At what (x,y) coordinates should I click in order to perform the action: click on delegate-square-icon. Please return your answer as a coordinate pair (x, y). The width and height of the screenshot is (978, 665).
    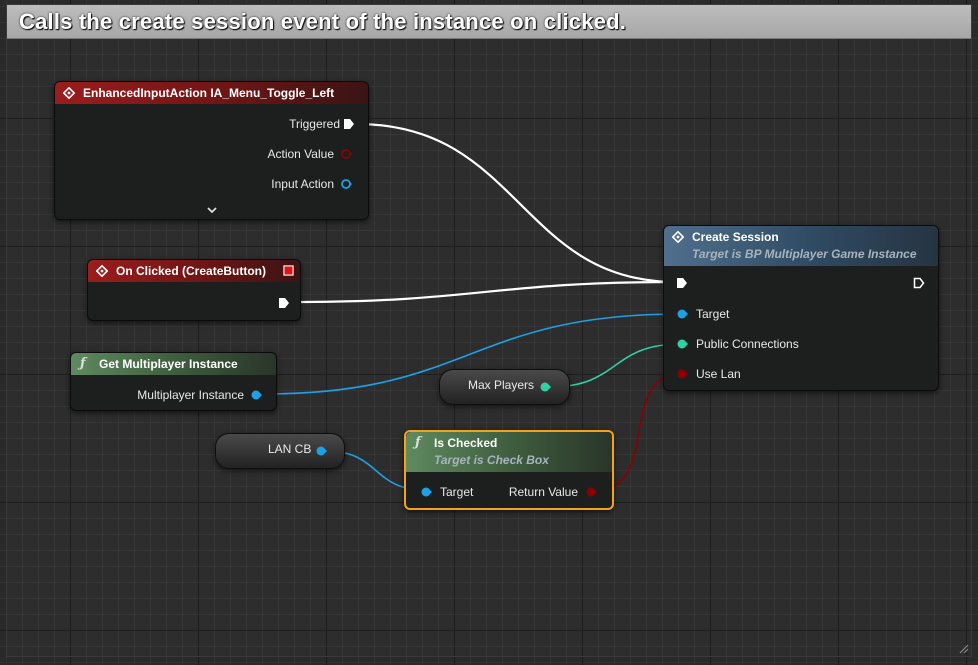
    Looking at the image, I should click on (288, 270).